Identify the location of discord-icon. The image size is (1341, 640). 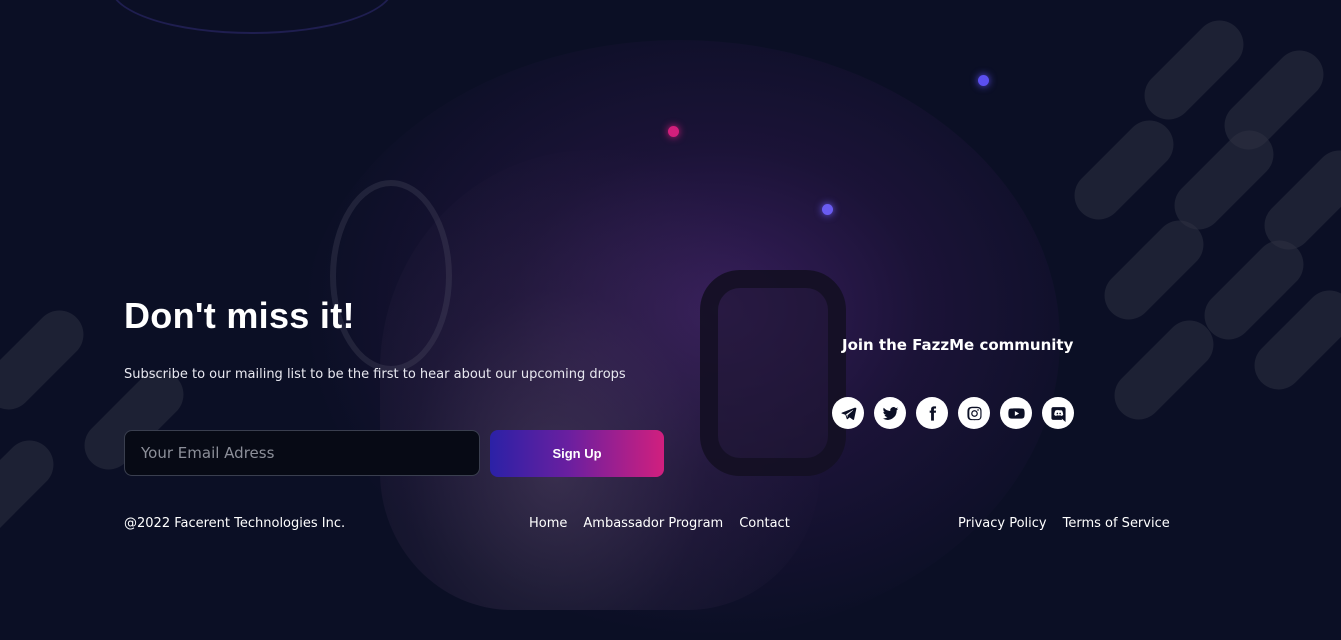
(1058, 414).